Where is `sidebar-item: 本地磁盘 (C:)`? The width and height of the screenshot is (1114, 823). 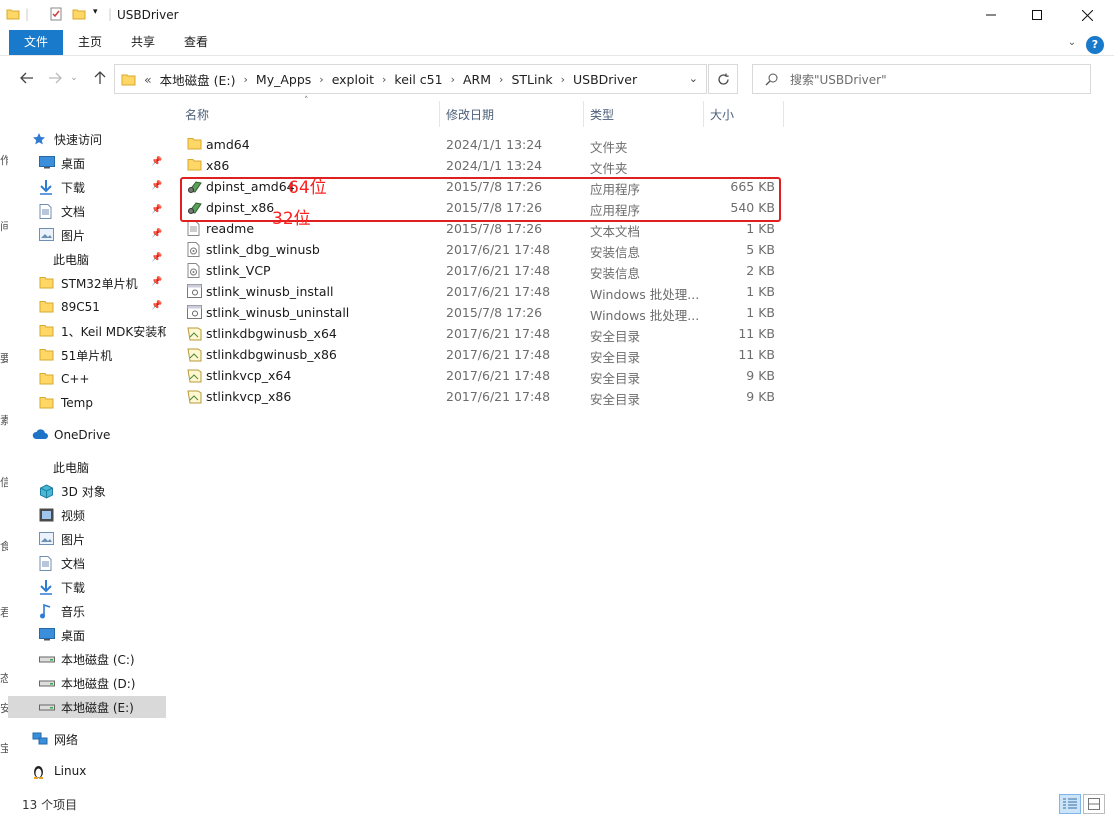 sidebar-item: 本地磁盘 (C:) is located at coordinates (87, 659).